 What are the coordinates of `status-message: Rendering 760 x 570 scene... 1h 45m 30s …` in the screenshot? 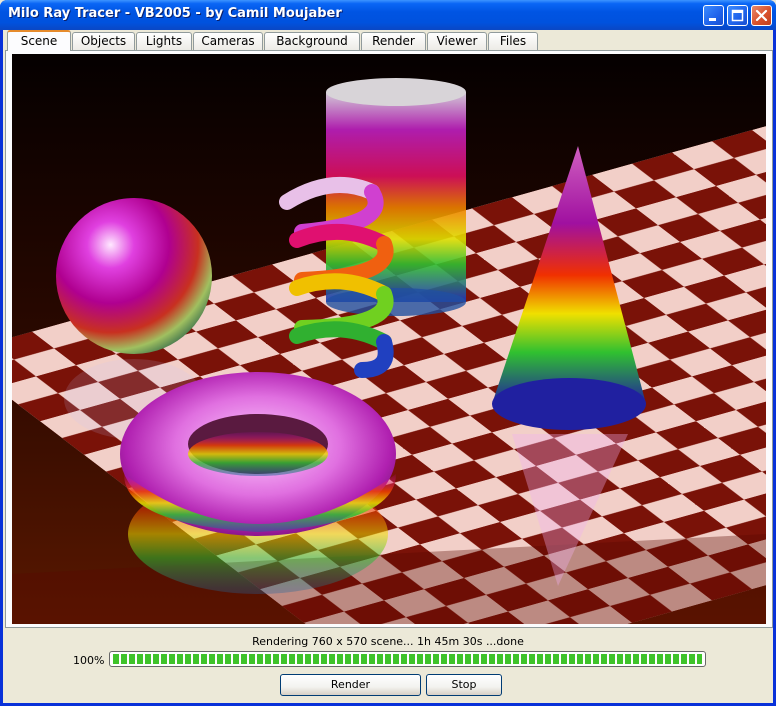 It's located at (388, 641).